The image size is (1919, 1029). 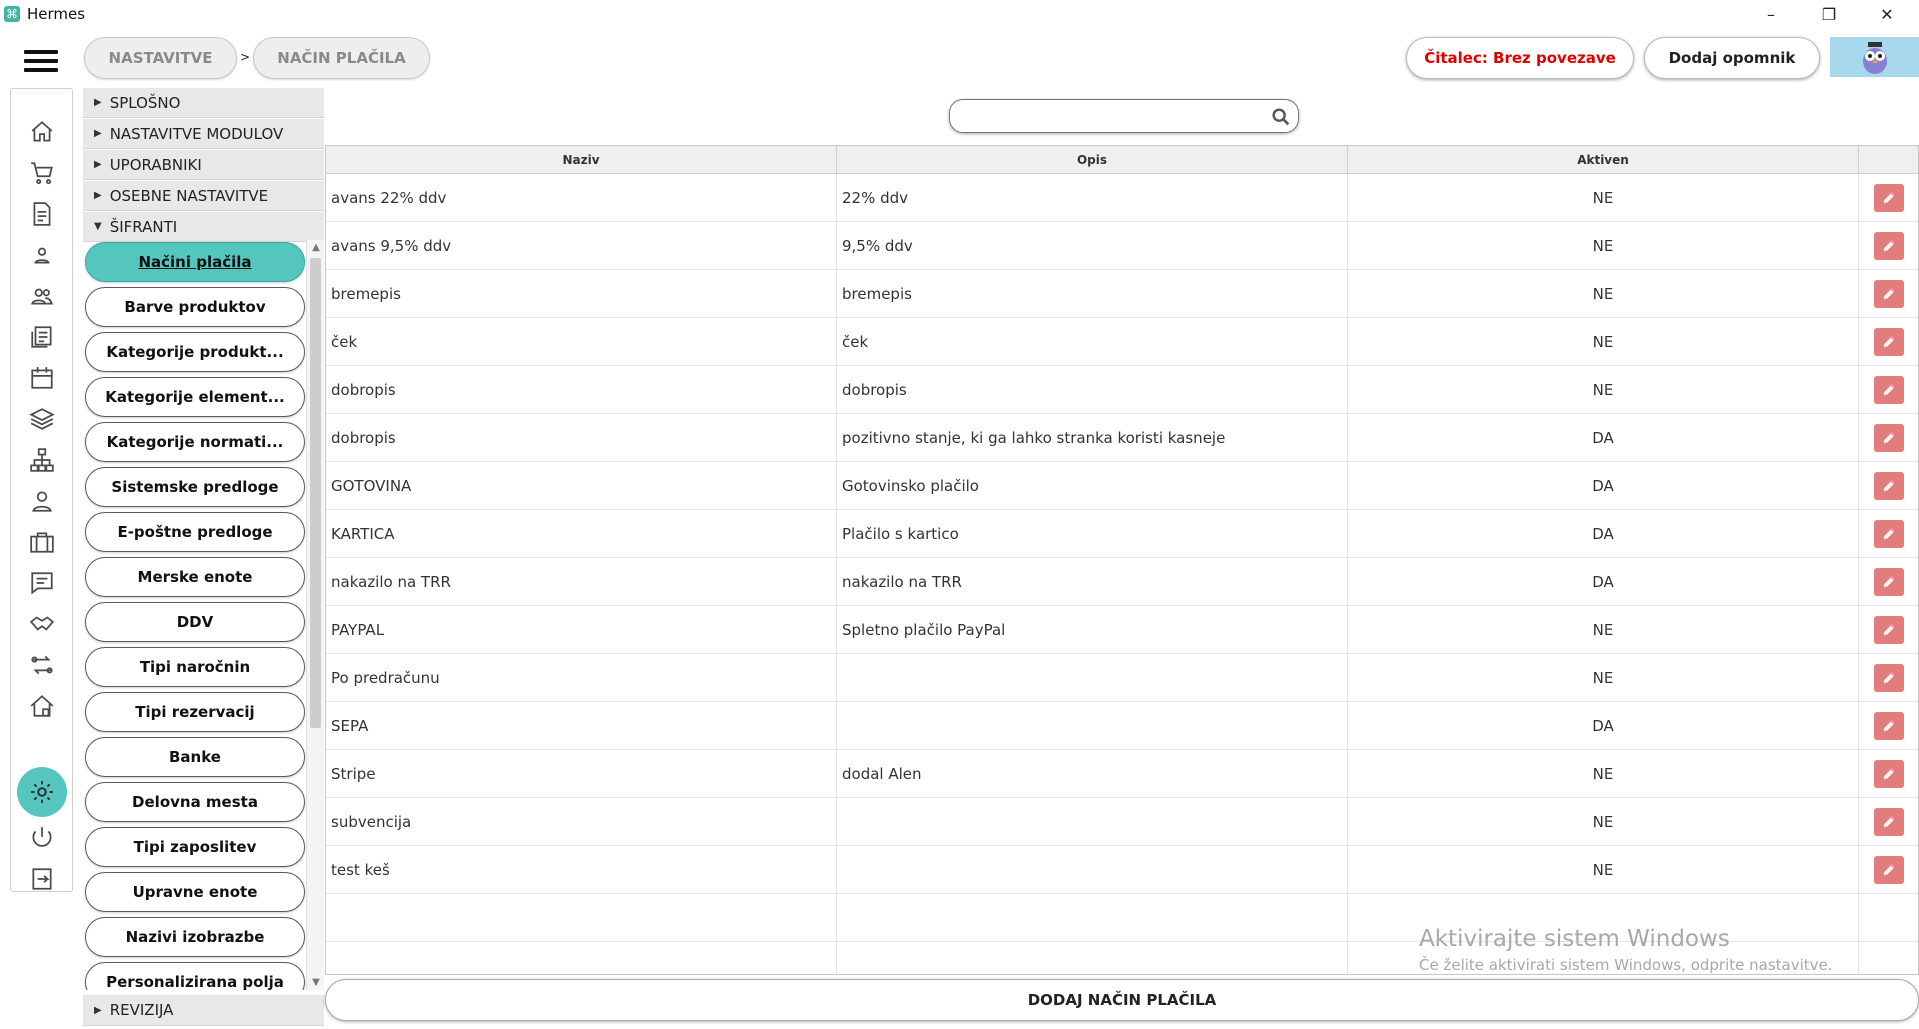 I want to click on add-reminder-button: Dodaj opomnik, so click(x=1732, y=58).